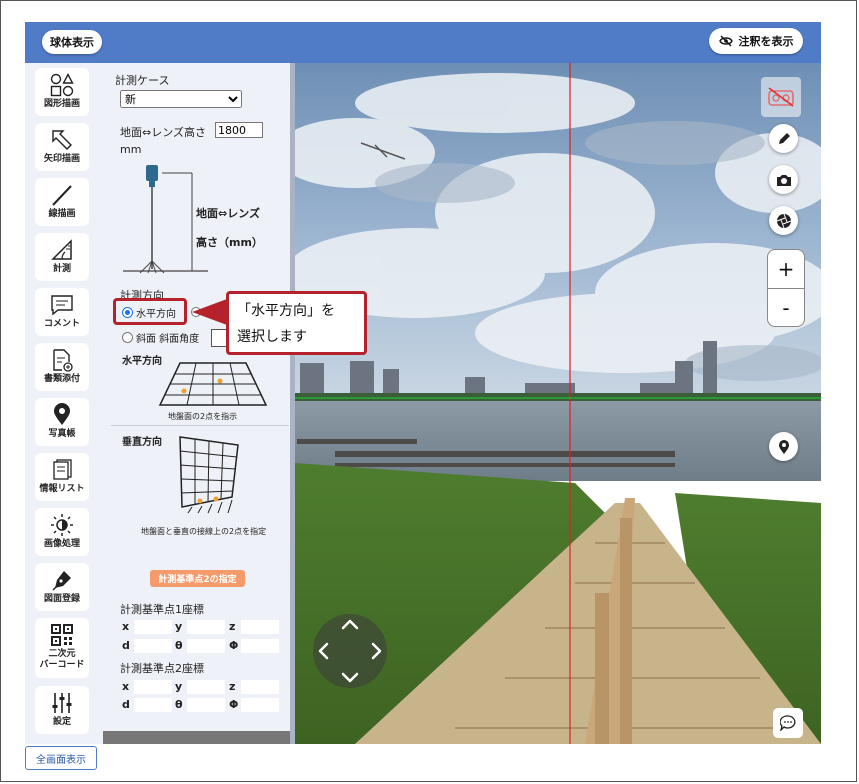 The height and width of the screenshot is (784, 859). I want to click on horizontal-title: 水平方向, so click(142, 361).